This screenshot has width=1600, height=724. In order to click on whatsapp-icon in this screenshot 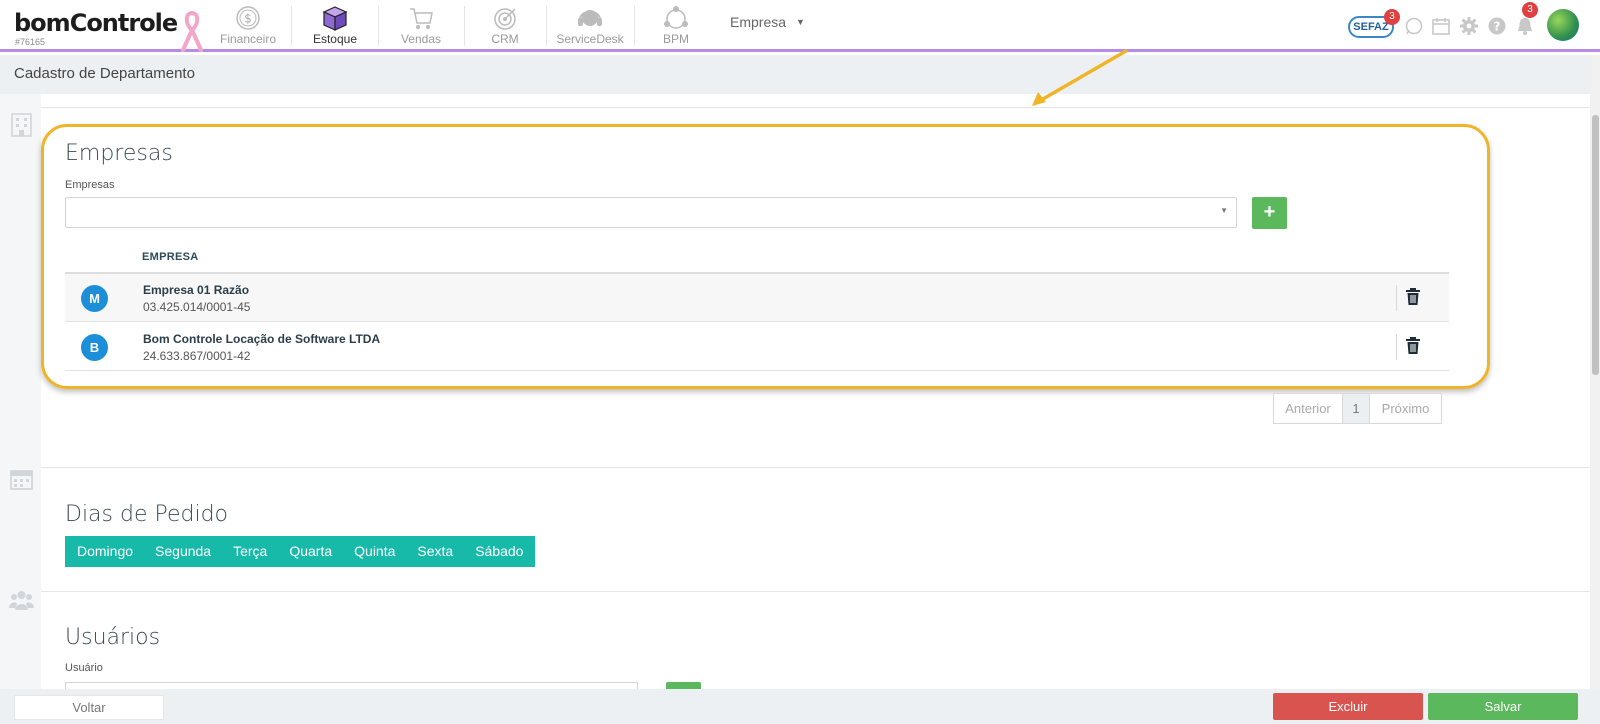, I will do `click(1414, 26)`.